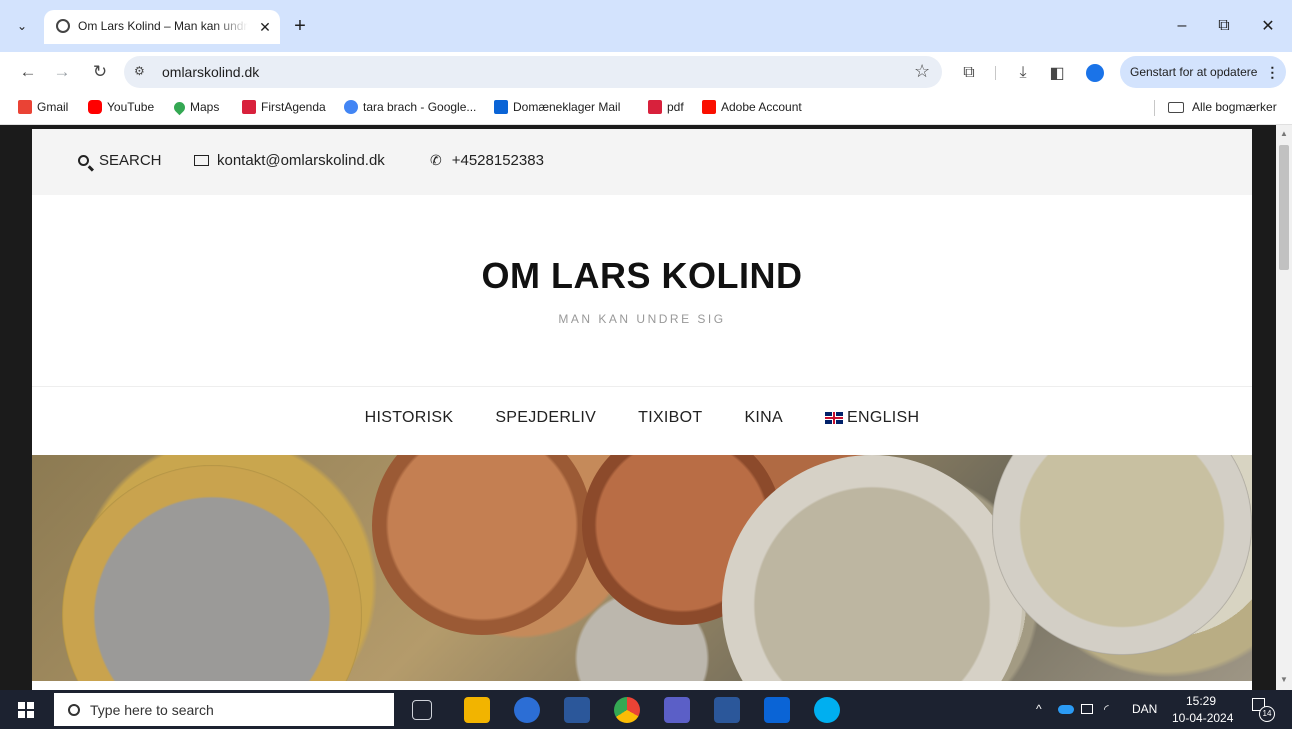  I want to click on profile-avatar-icon, so click(1095, 73).